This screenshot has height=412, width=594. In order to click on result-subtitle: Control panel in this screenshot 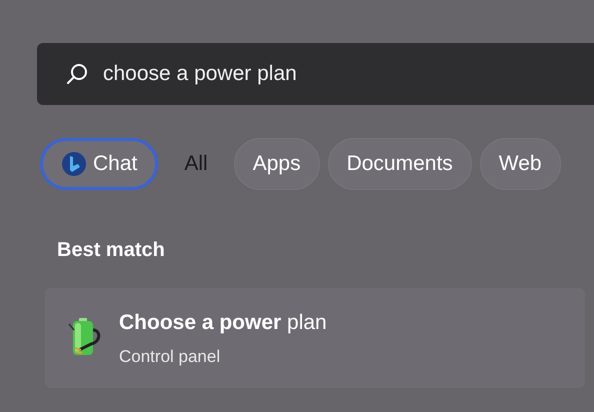, I will do `click(170, 357)`.